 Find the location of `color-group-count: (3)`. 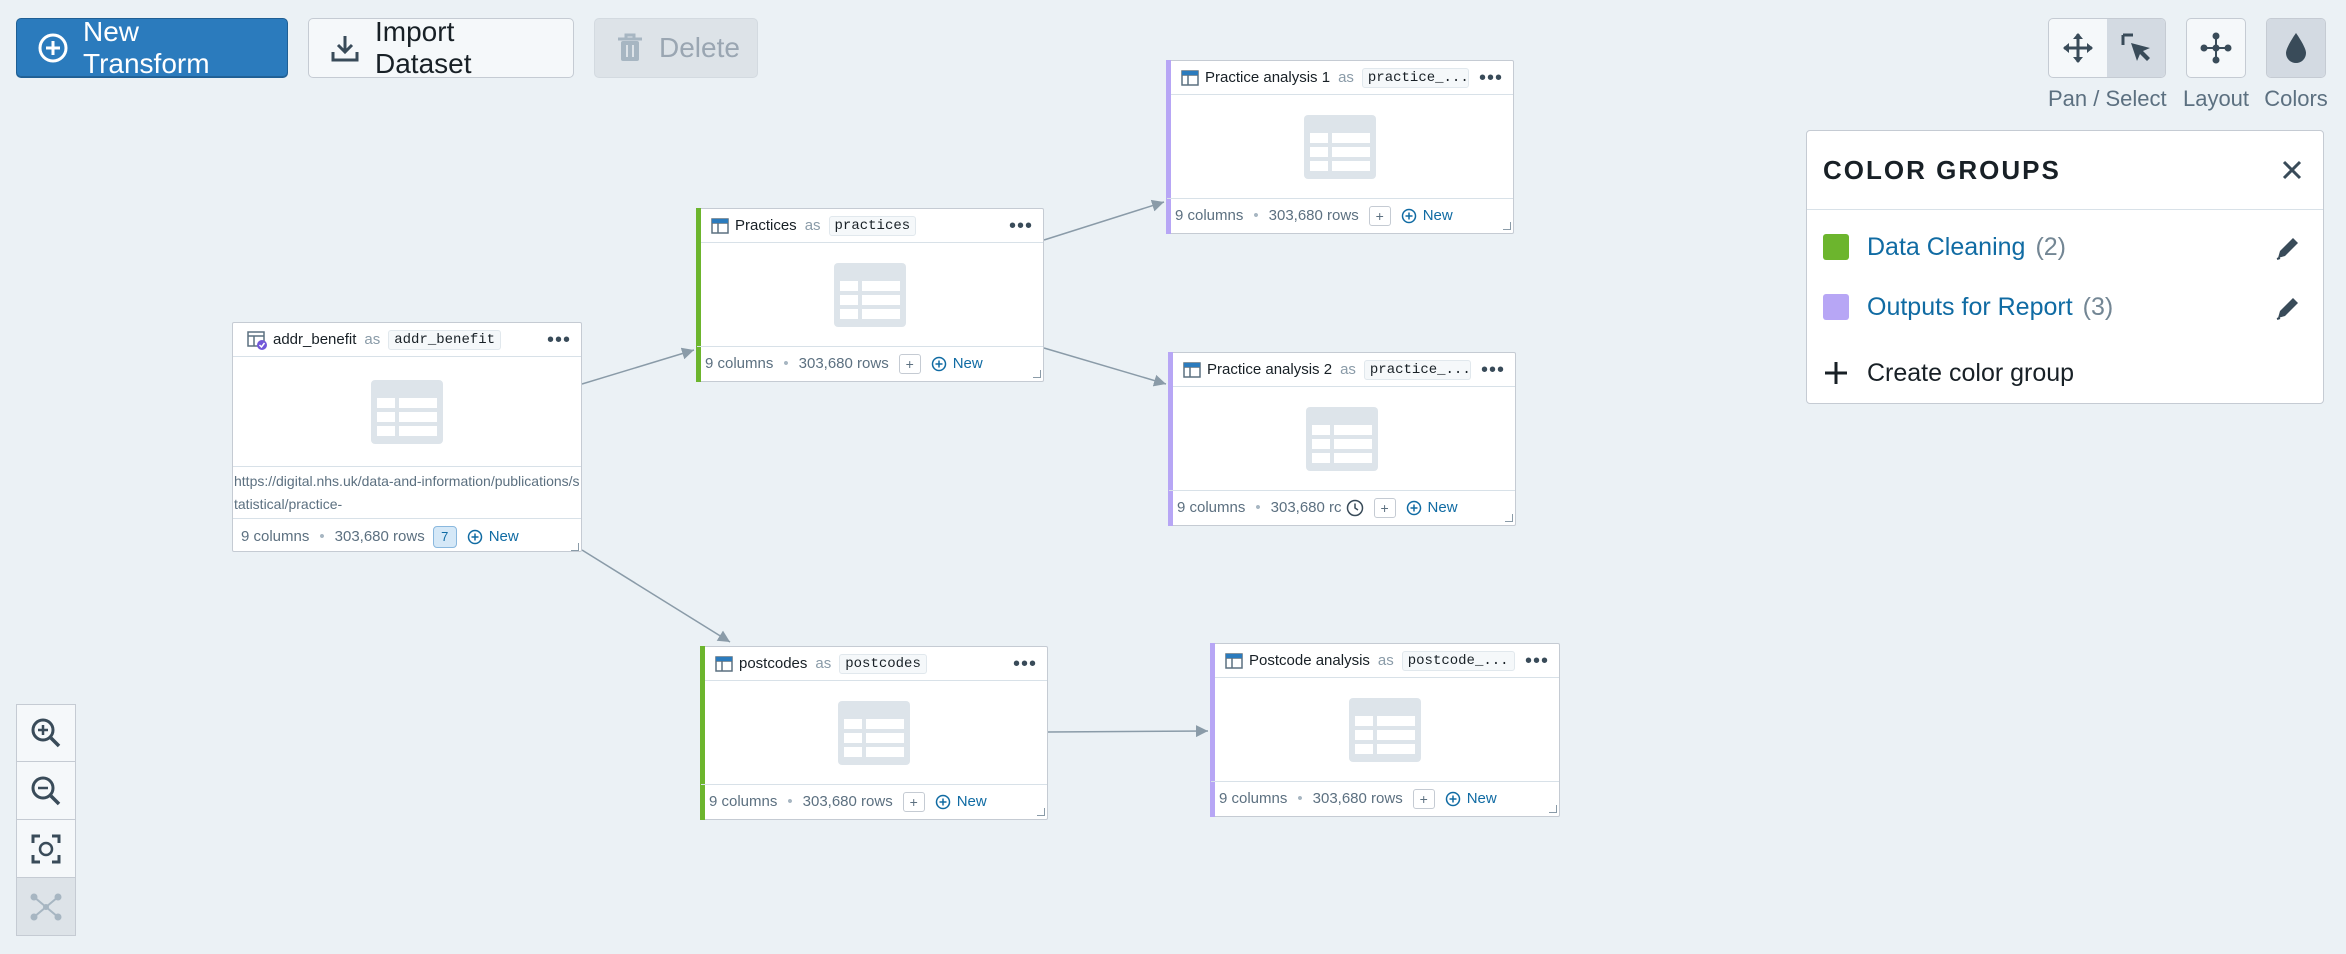

color-group-count: (3) is located at coordinates (2098, 306).